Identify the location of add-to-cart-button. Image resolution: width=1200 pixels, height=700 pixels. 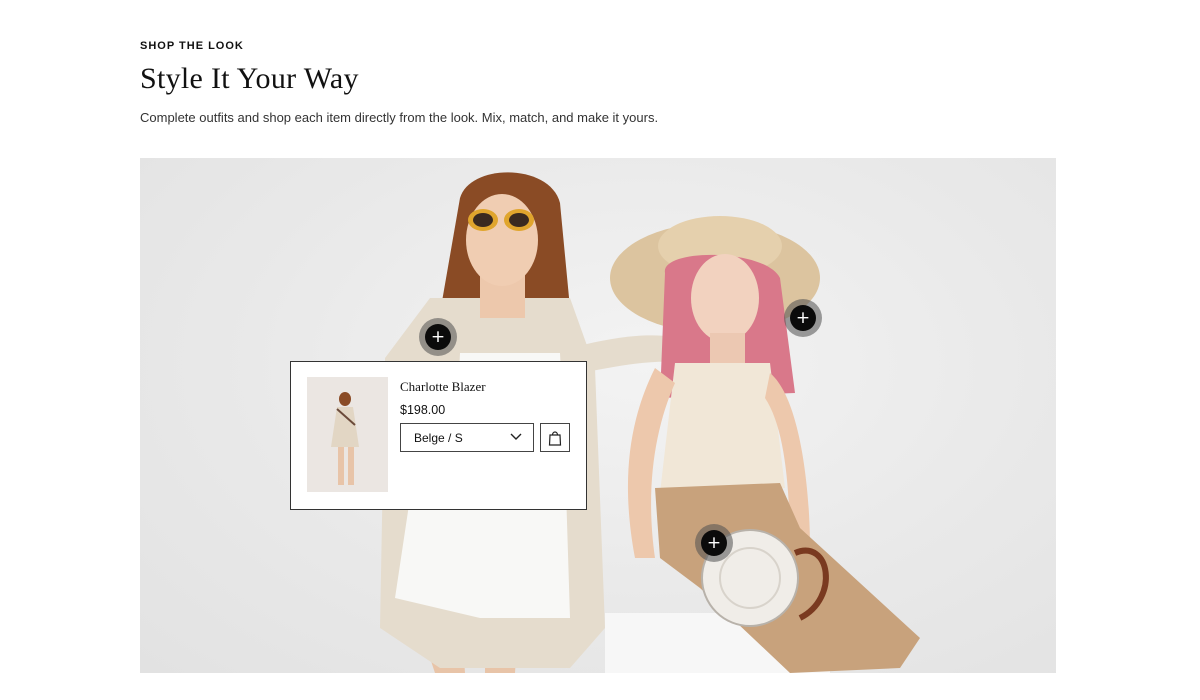
(555, 437).